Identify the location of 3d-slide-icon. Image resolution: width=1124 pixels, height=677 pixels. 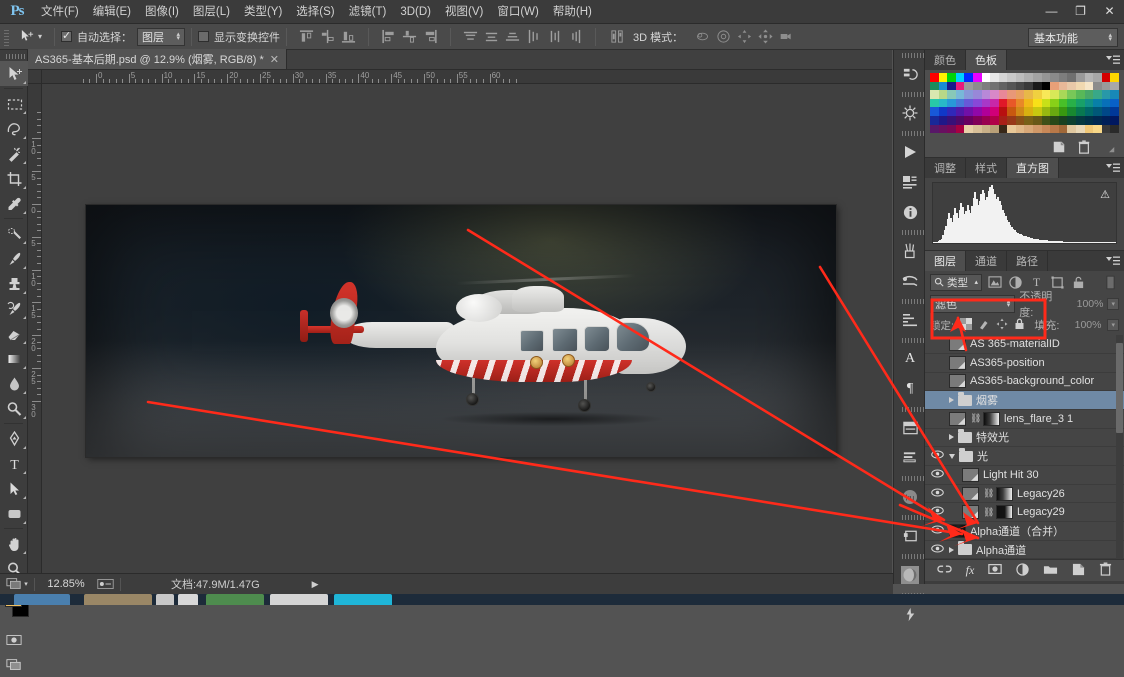
(765, 36).